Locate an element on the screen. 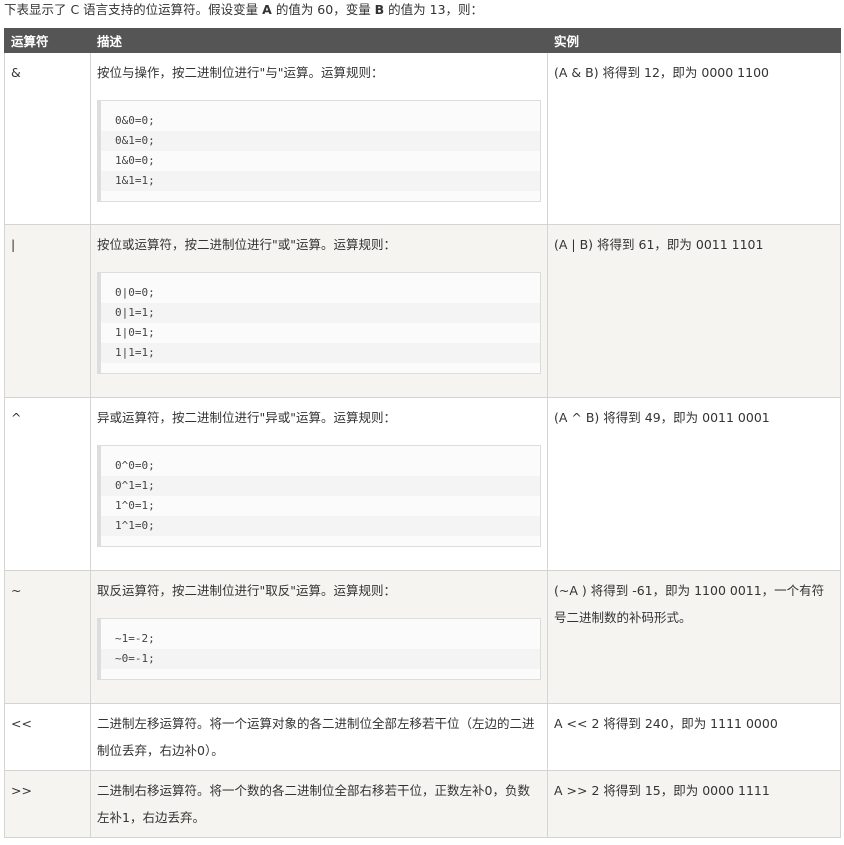 The height and width of the screenshot is (845, 844). intro-var-a: A is located at coordinates (267, 9).